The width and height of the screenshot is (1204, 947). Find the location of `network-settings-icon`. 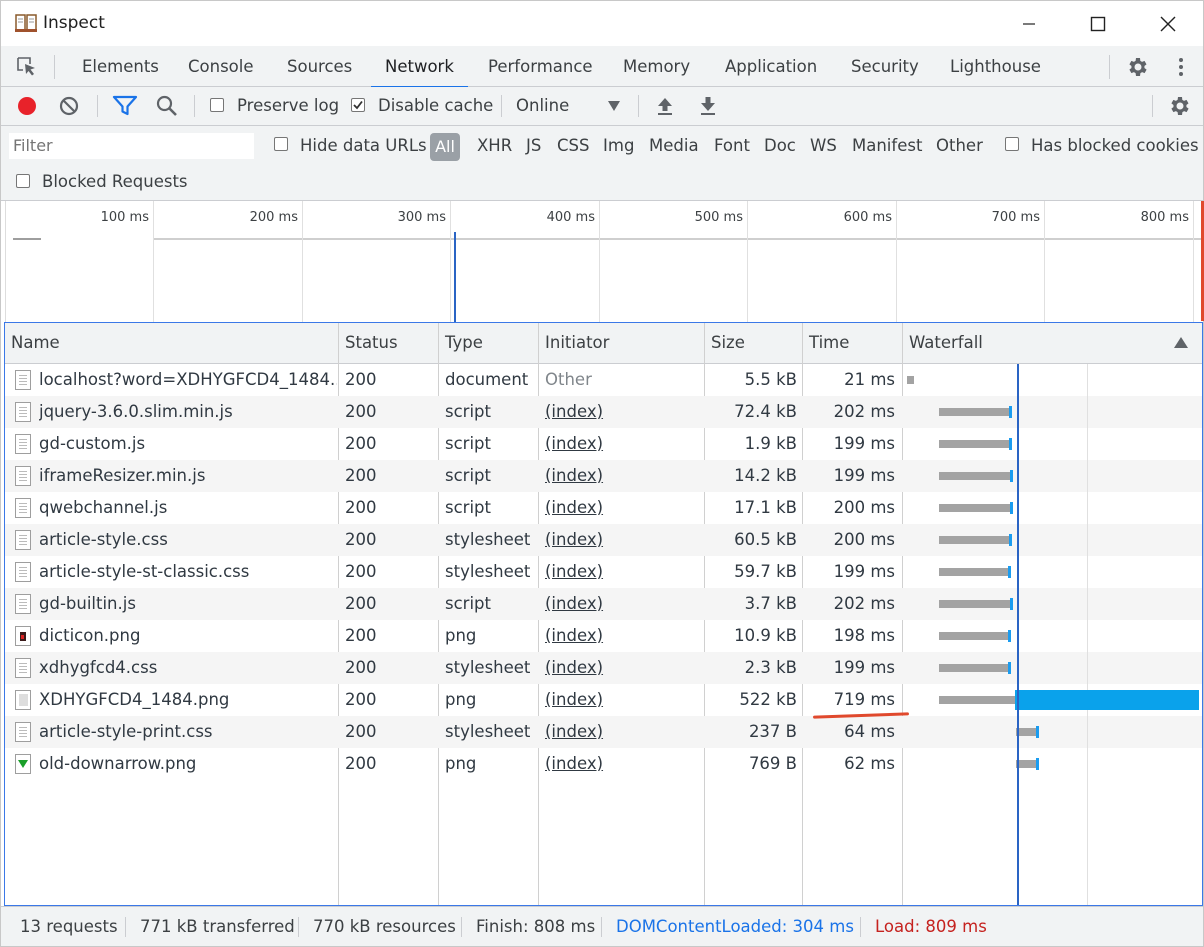

network-settings-icon is located at coordinates (1179, 106).